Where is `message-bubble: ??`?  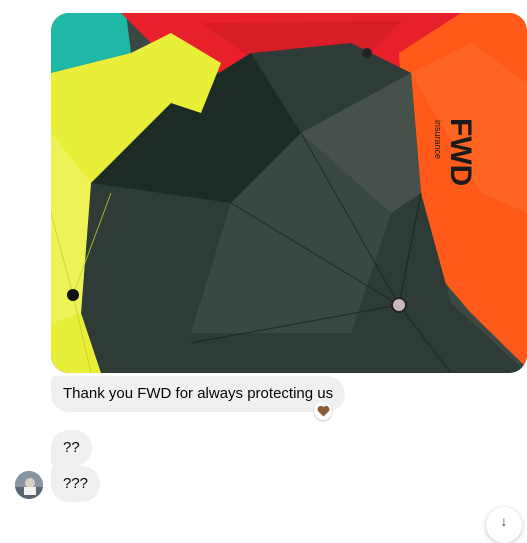
message-bubble: ?? is located at coordinates (71, 448).